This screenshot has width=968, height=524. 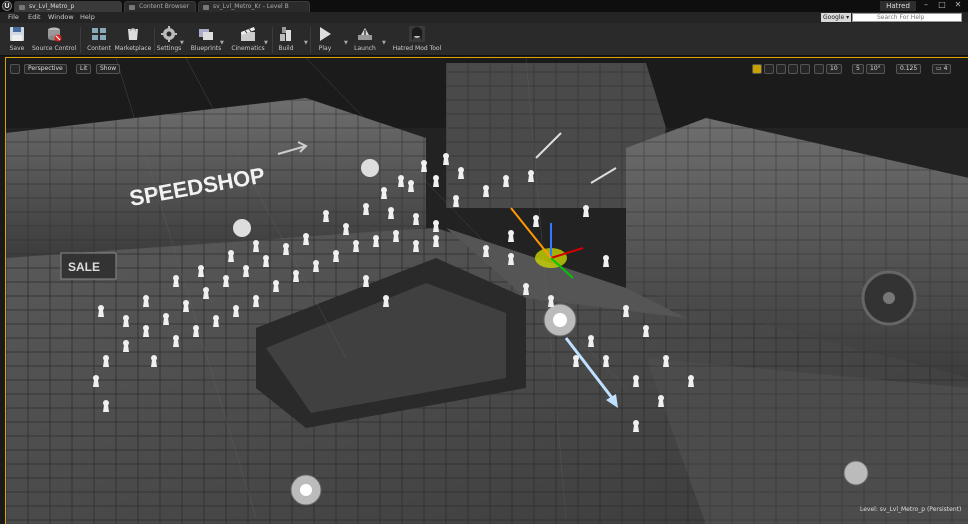 What do you see at coordinates (99, 39) in the screenshot?
I see `content-button: Content` at bounding box center [99, 39].